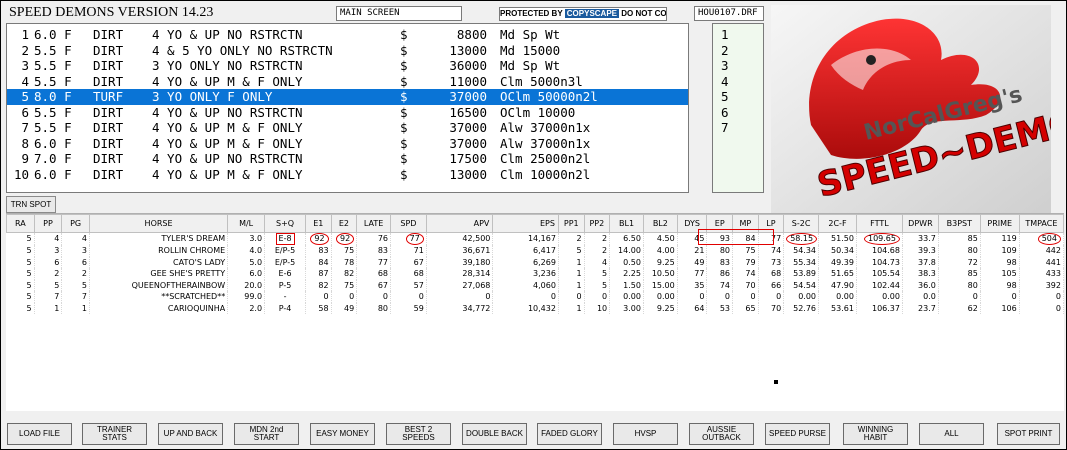 This screenshot has width=1067, height=450. I want to click on table-cell: ROLLIN CHROME, so click(159, 251).